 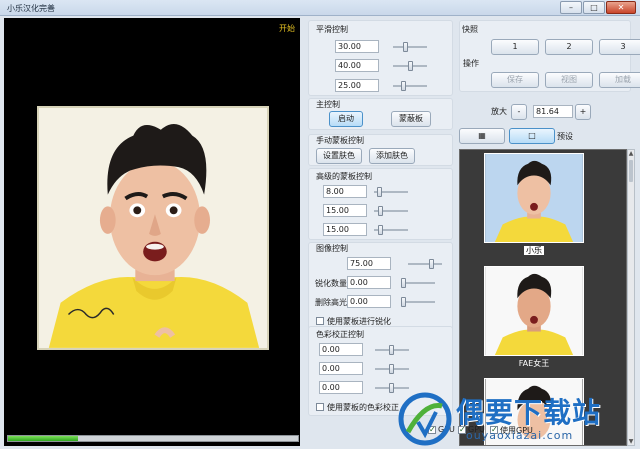 What do you see at coordinates (357, 85) in the screenshot?
I see `smoothing-field-3: 25.00` at bounding box center [357, 85].